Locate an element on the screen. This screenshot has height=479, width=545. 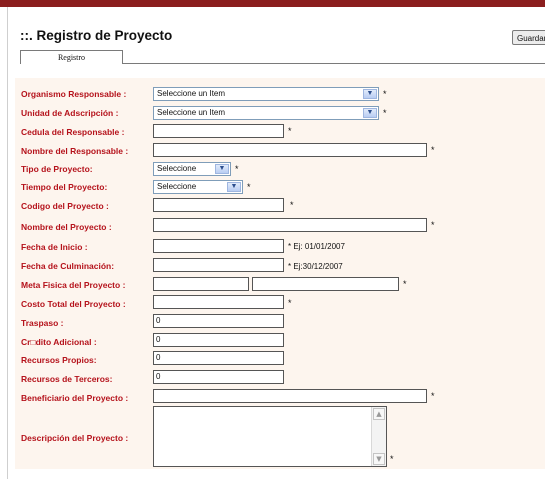
recursos-propios-label: Recursos Propios: is located at coordinates (59, 360).